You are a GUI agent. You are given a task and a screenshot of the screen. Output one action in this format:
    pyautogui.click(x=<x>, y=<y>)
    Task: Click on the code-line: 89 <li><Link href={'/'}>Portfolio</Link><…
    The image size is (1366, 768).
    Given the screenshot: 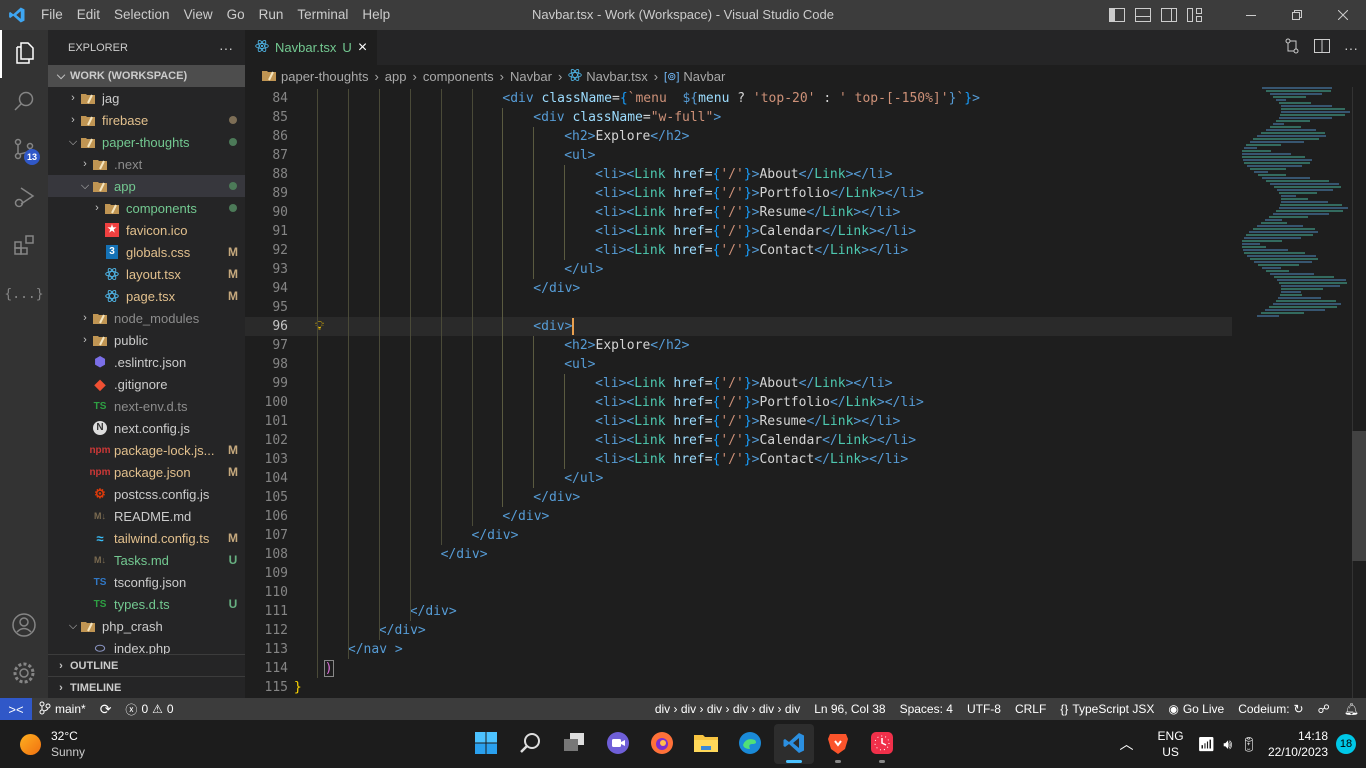 What is the action you would take?
    pyautogui.click(x=738, y=193)
    